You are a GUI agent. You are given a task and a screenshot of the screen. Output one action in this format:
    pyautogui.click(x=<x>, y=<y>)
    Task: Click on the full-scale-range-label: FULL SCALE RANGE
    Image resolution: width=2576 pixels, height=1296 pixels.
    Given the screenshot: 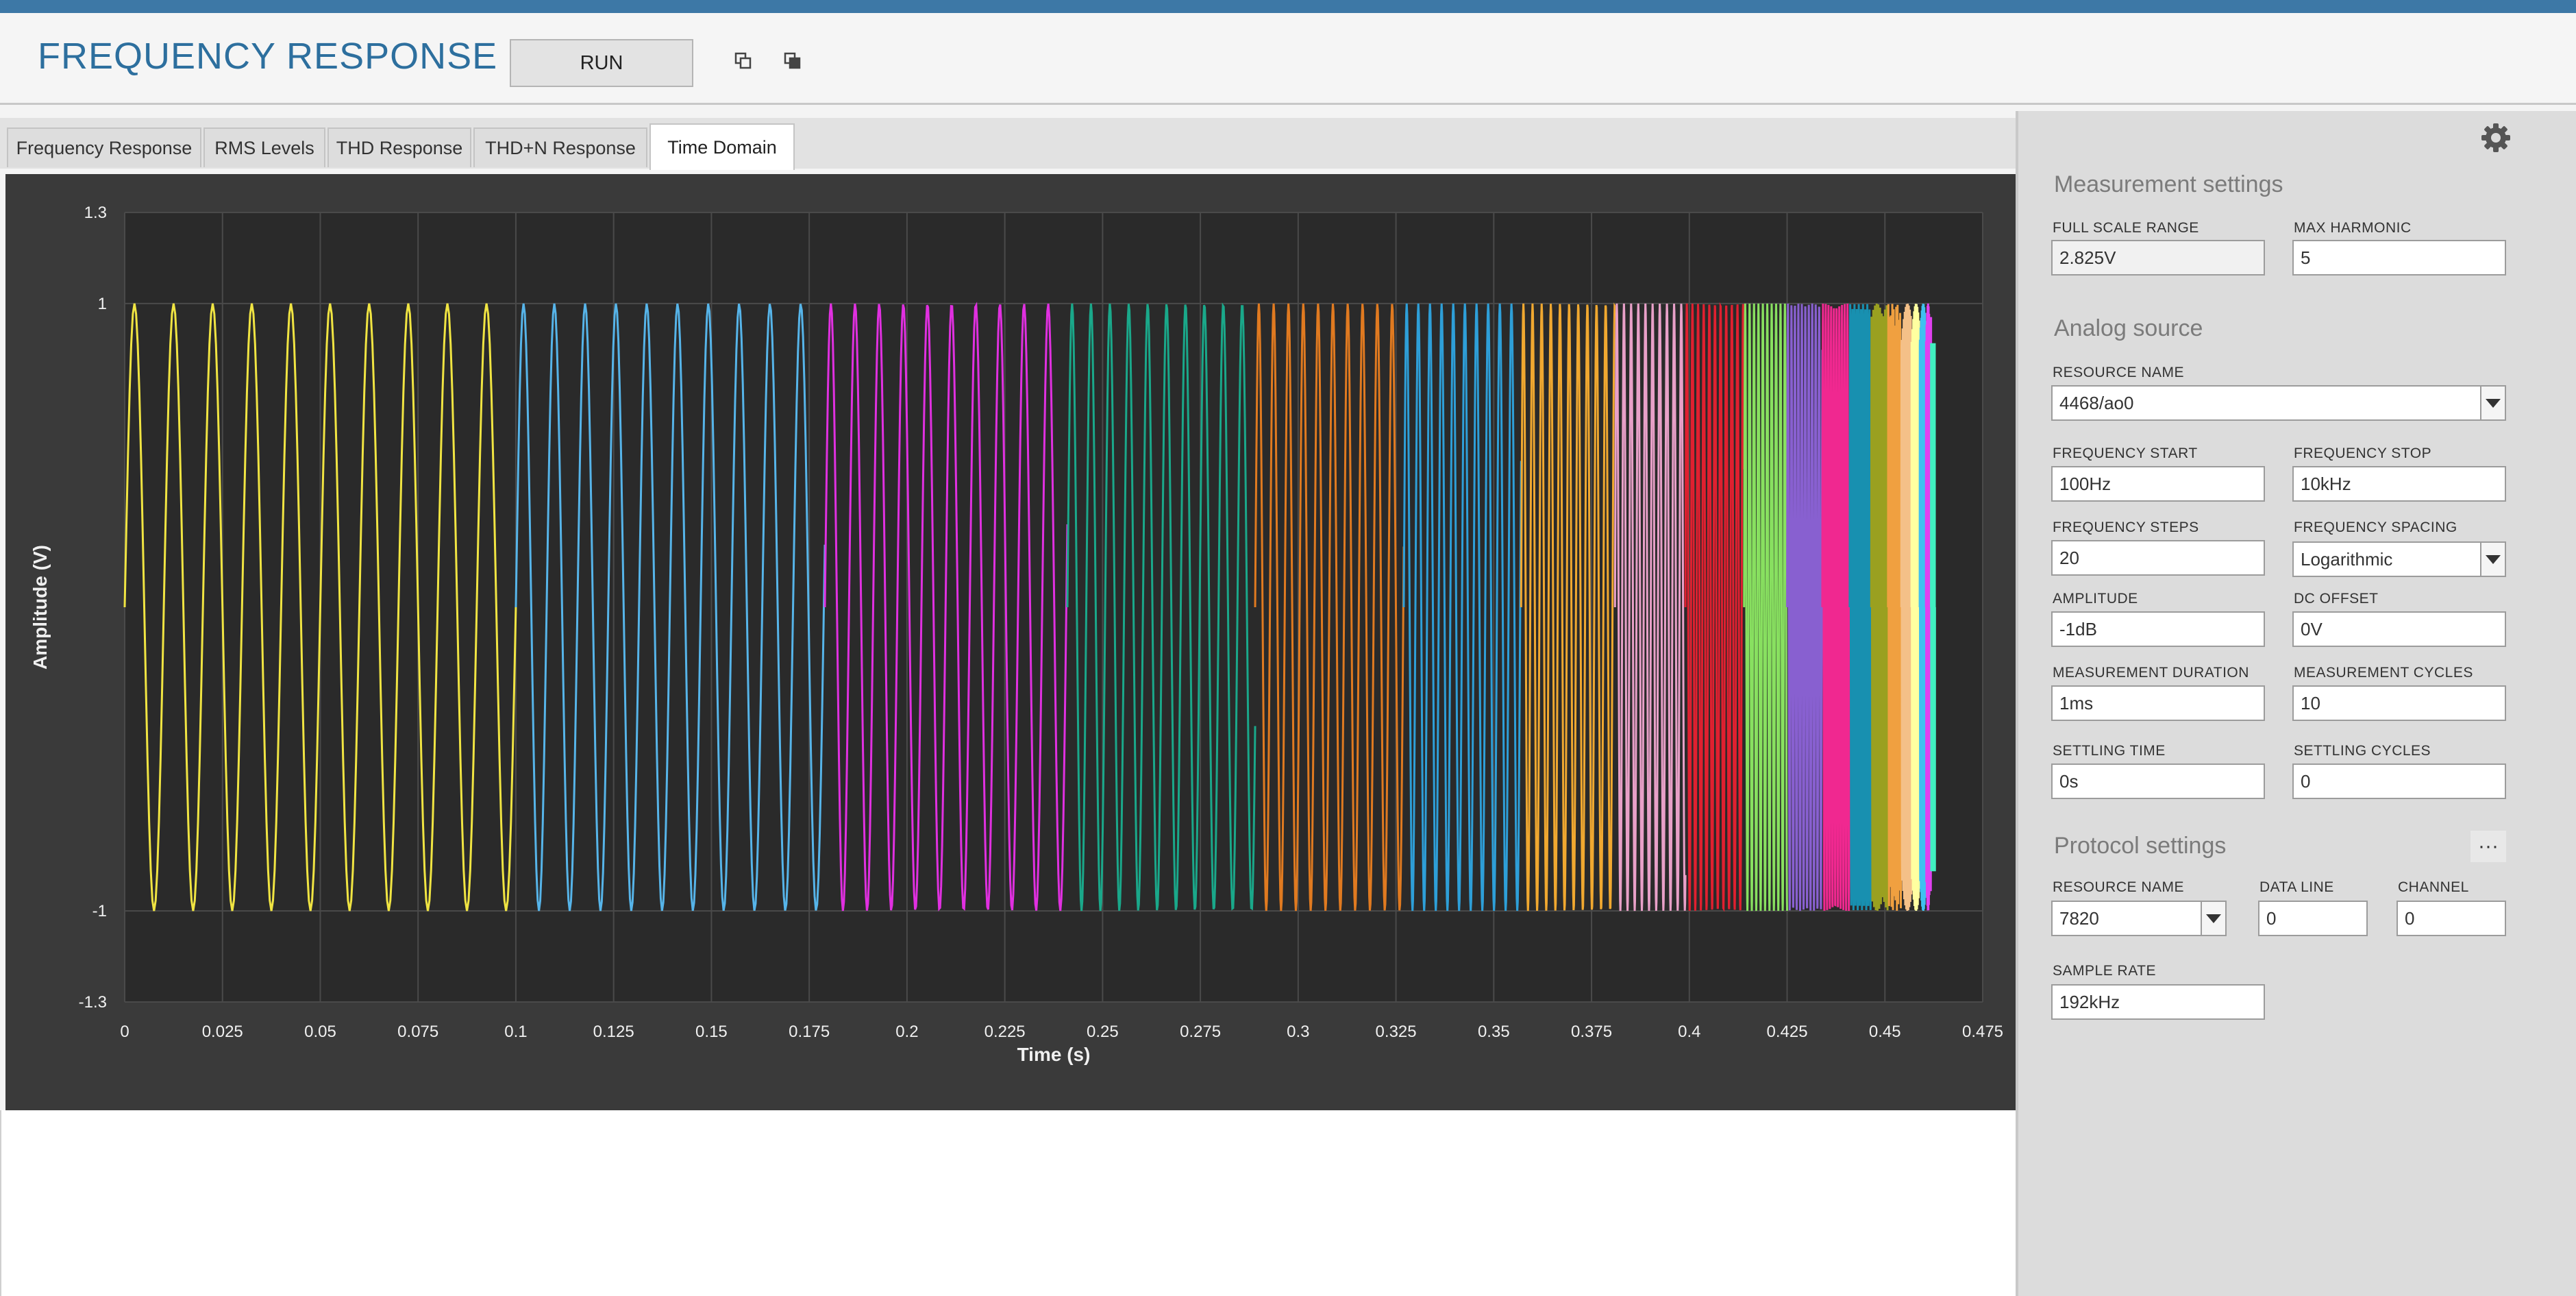 What is the action you would take?
    pyautogui.click(x=2126, y=228)
    